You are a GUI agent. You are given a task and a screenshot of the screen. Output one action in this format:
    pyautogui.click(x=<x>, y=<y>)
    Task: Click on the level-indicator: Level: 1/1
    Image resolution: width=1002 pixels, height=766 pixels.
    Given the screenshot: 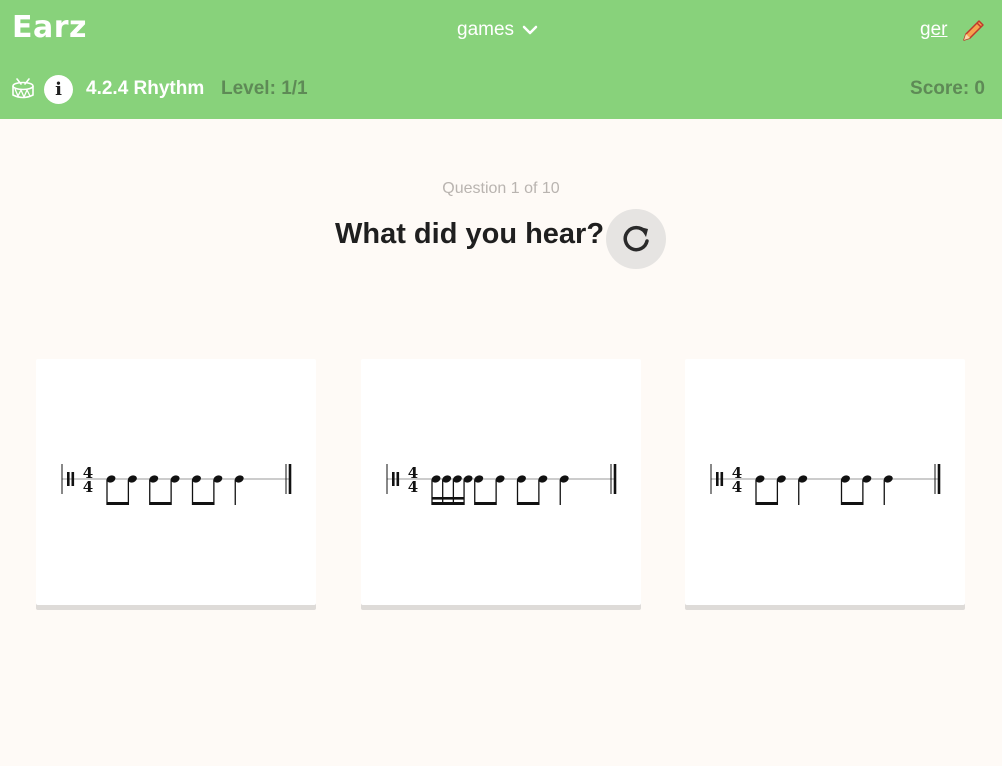 What is the action you would take?
    pyautogui.click(x=264, y=88)
    